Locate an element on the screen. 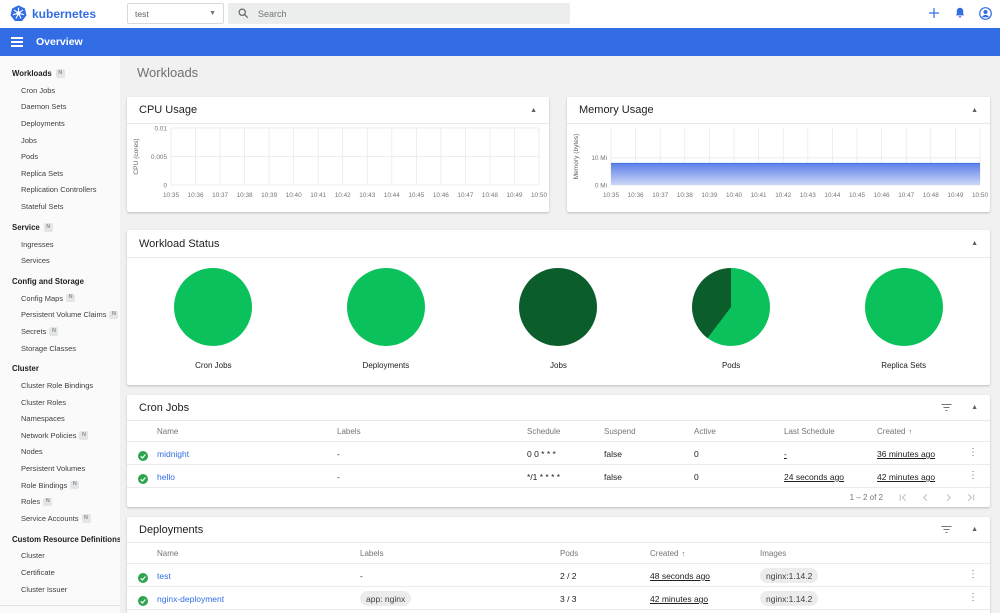 The height and width of the screenshot is (613, 1000). sidebar-item-label: Cluster Role Bindings is located at coordinates (57, 386).